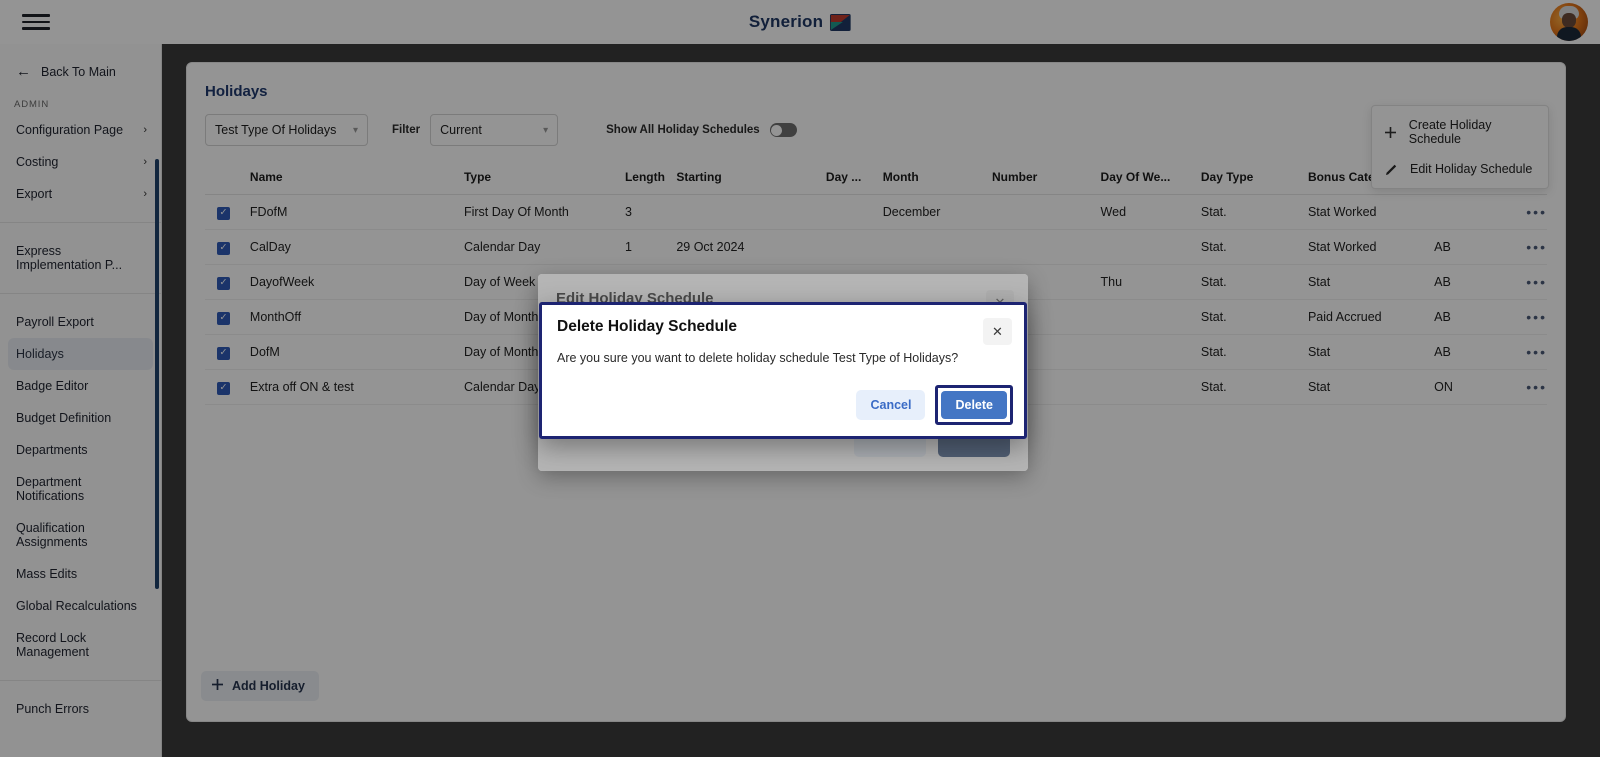 This screenshot has width=1600, height=757. I want to click on cancel-button: Cancel, so click(891, 405).